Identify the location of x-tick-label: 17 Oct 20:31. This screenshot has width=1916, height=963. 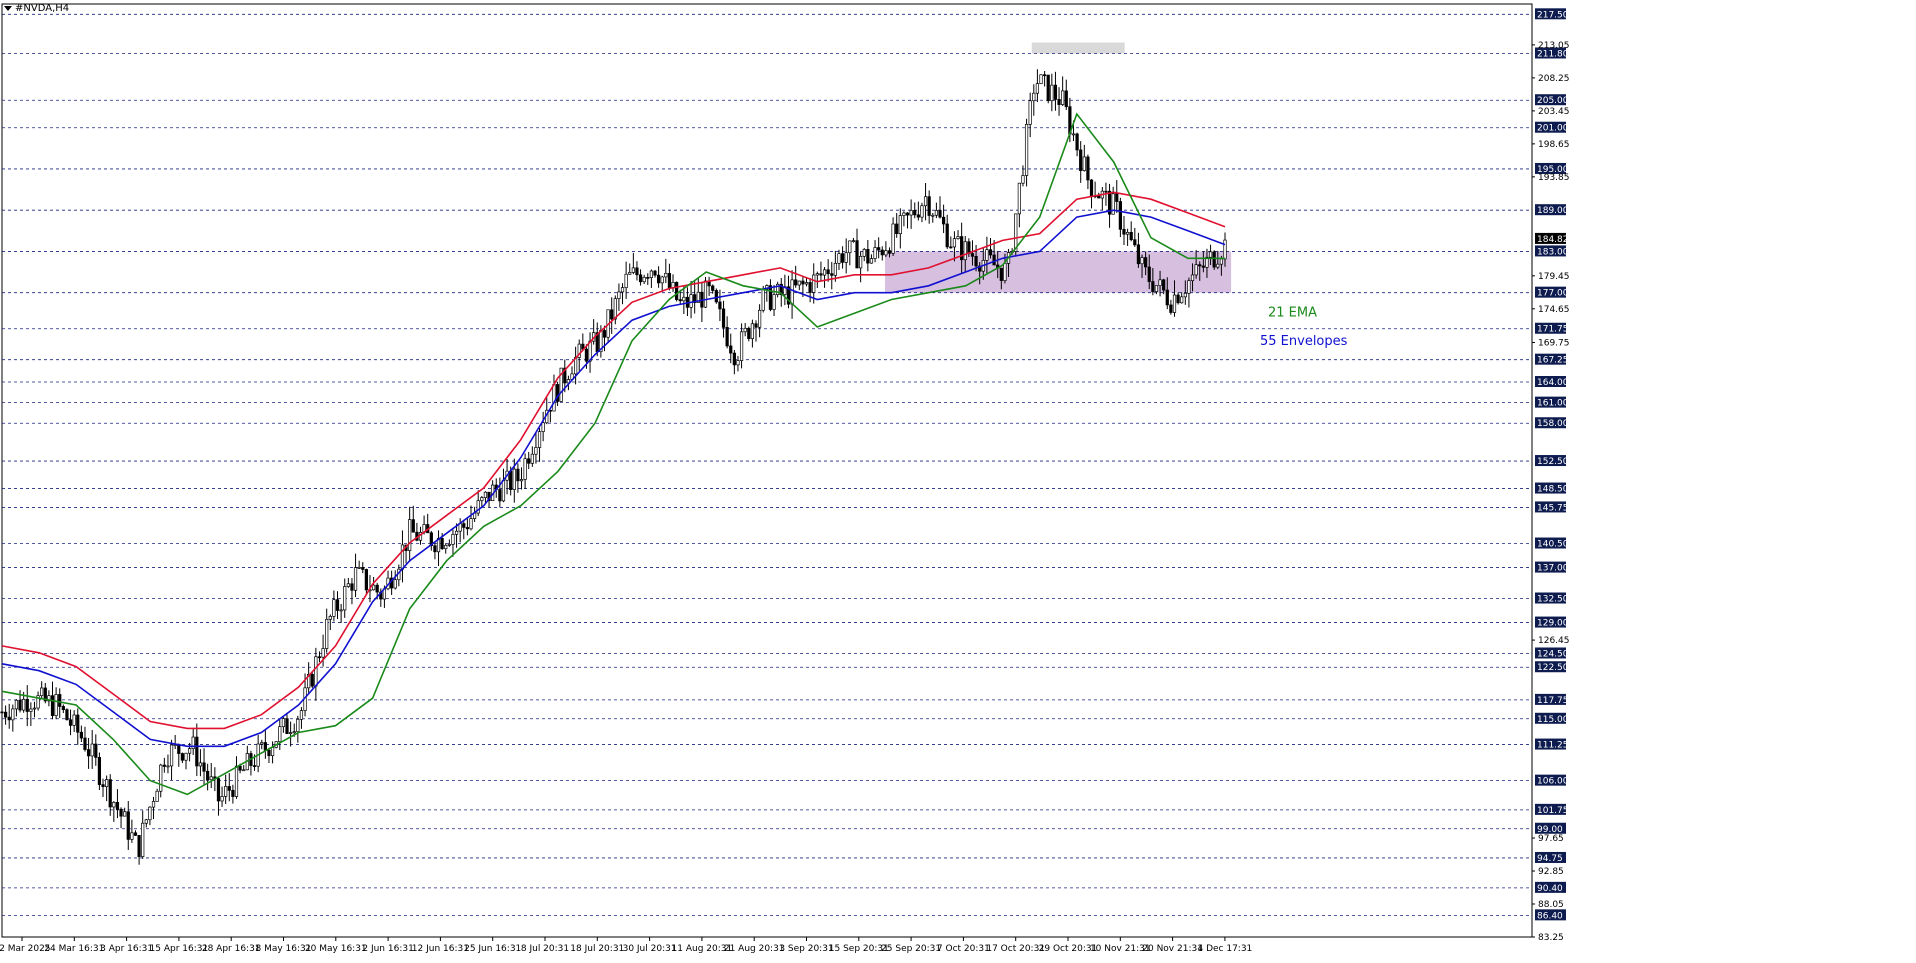
(1015, 949).